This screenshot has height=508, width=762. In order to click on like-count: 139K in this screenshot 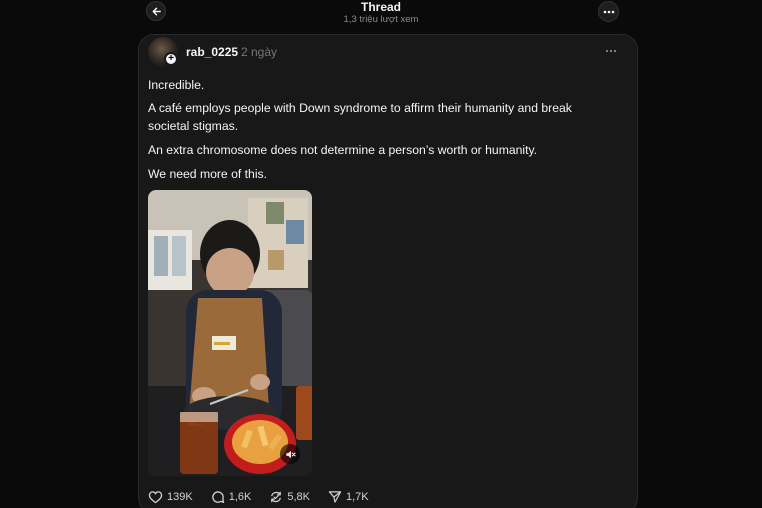, I will do `click(180, 497)`.